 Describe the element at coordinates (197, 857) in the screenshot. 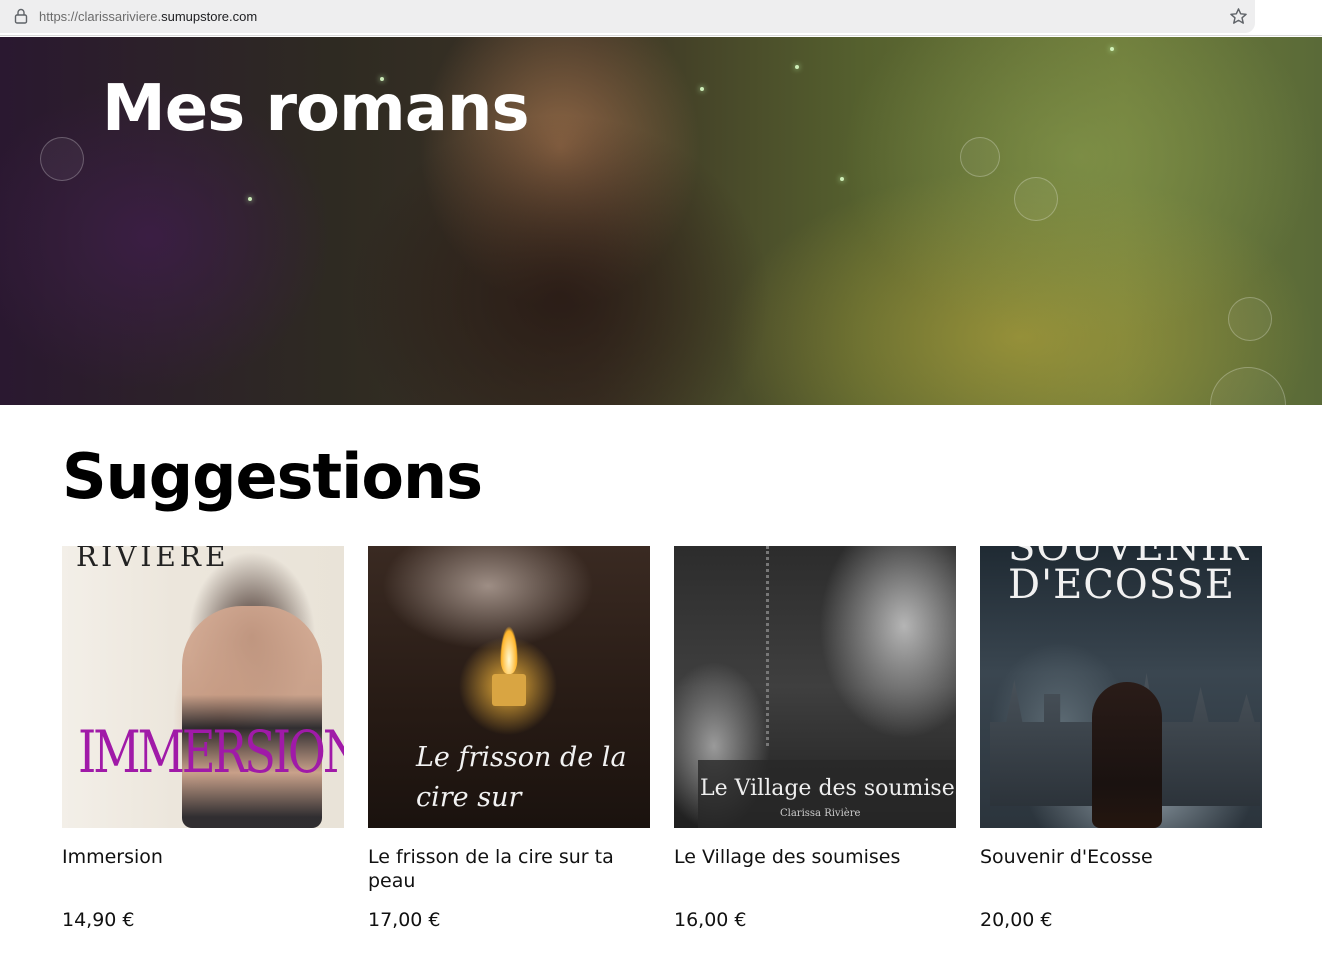

I see `product-name: Immersion` at that location.